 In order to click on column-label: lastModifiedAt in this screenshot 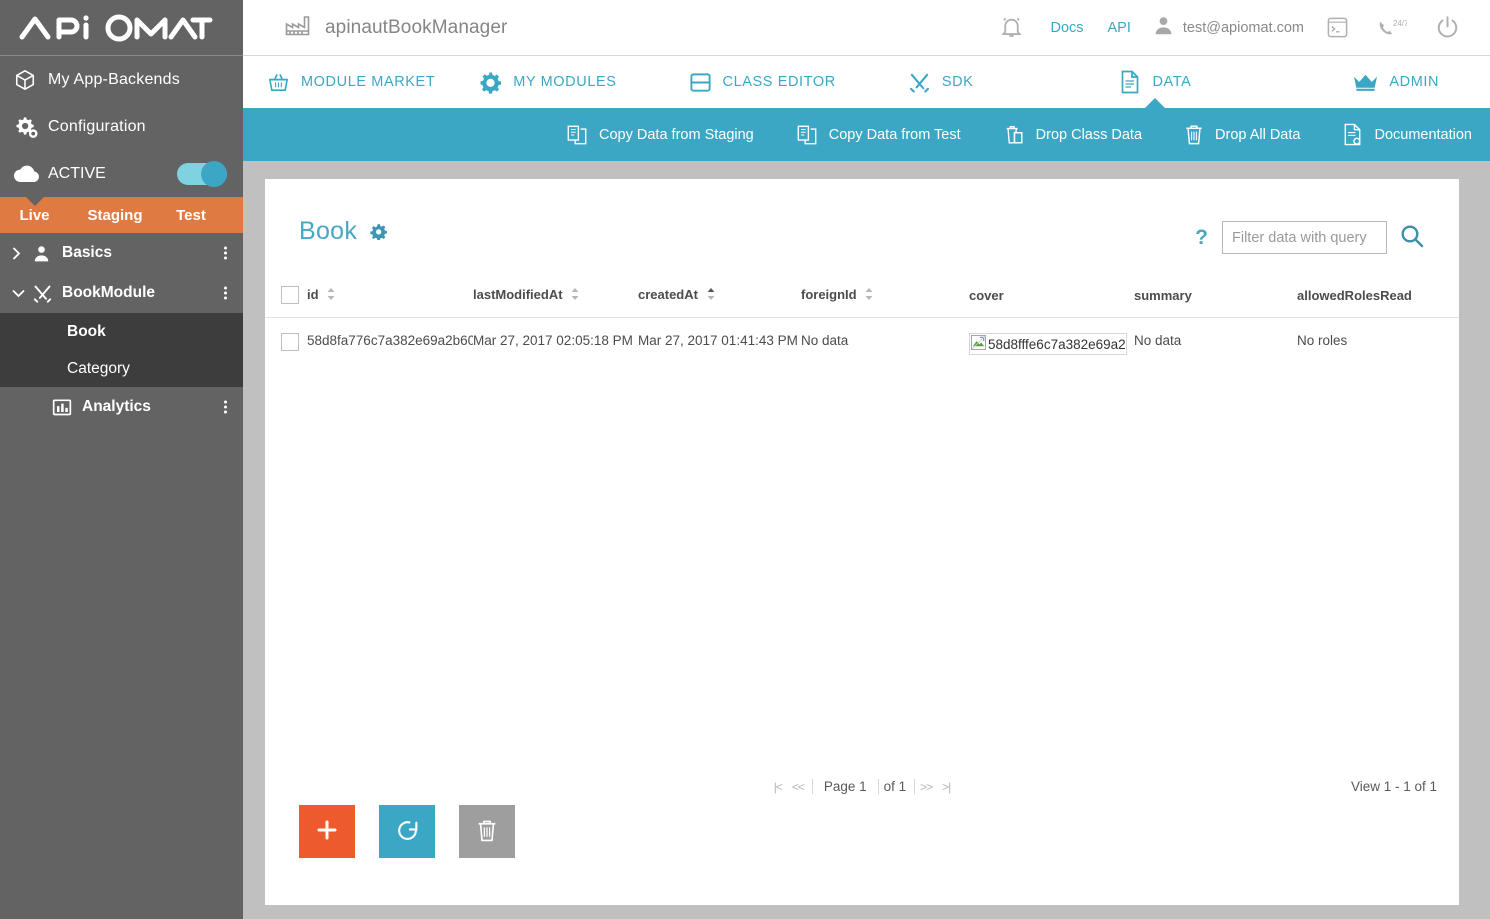, I will do `click(518, 294)`.